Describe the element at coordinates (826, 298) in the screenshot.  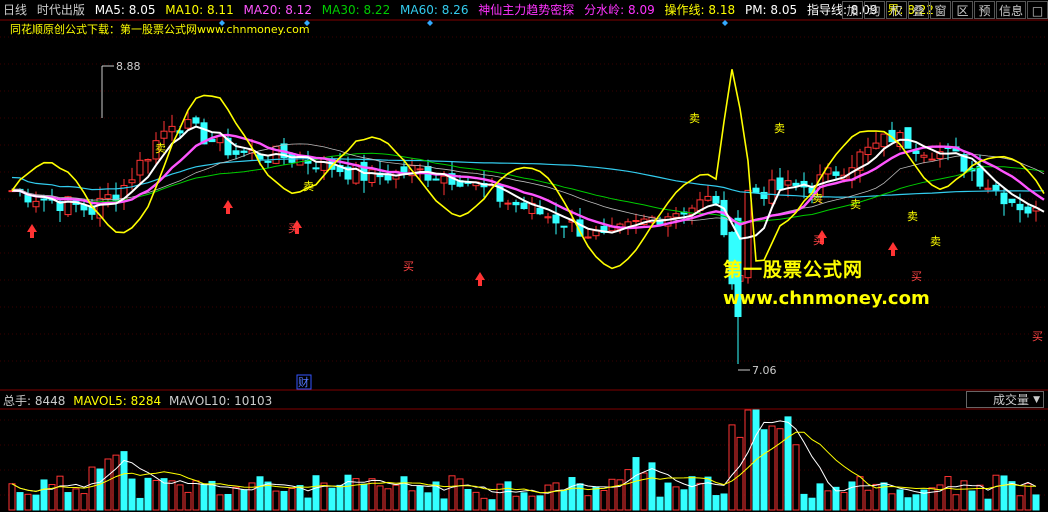
I see `watermark-url: www.chnmoney.com` at that location.